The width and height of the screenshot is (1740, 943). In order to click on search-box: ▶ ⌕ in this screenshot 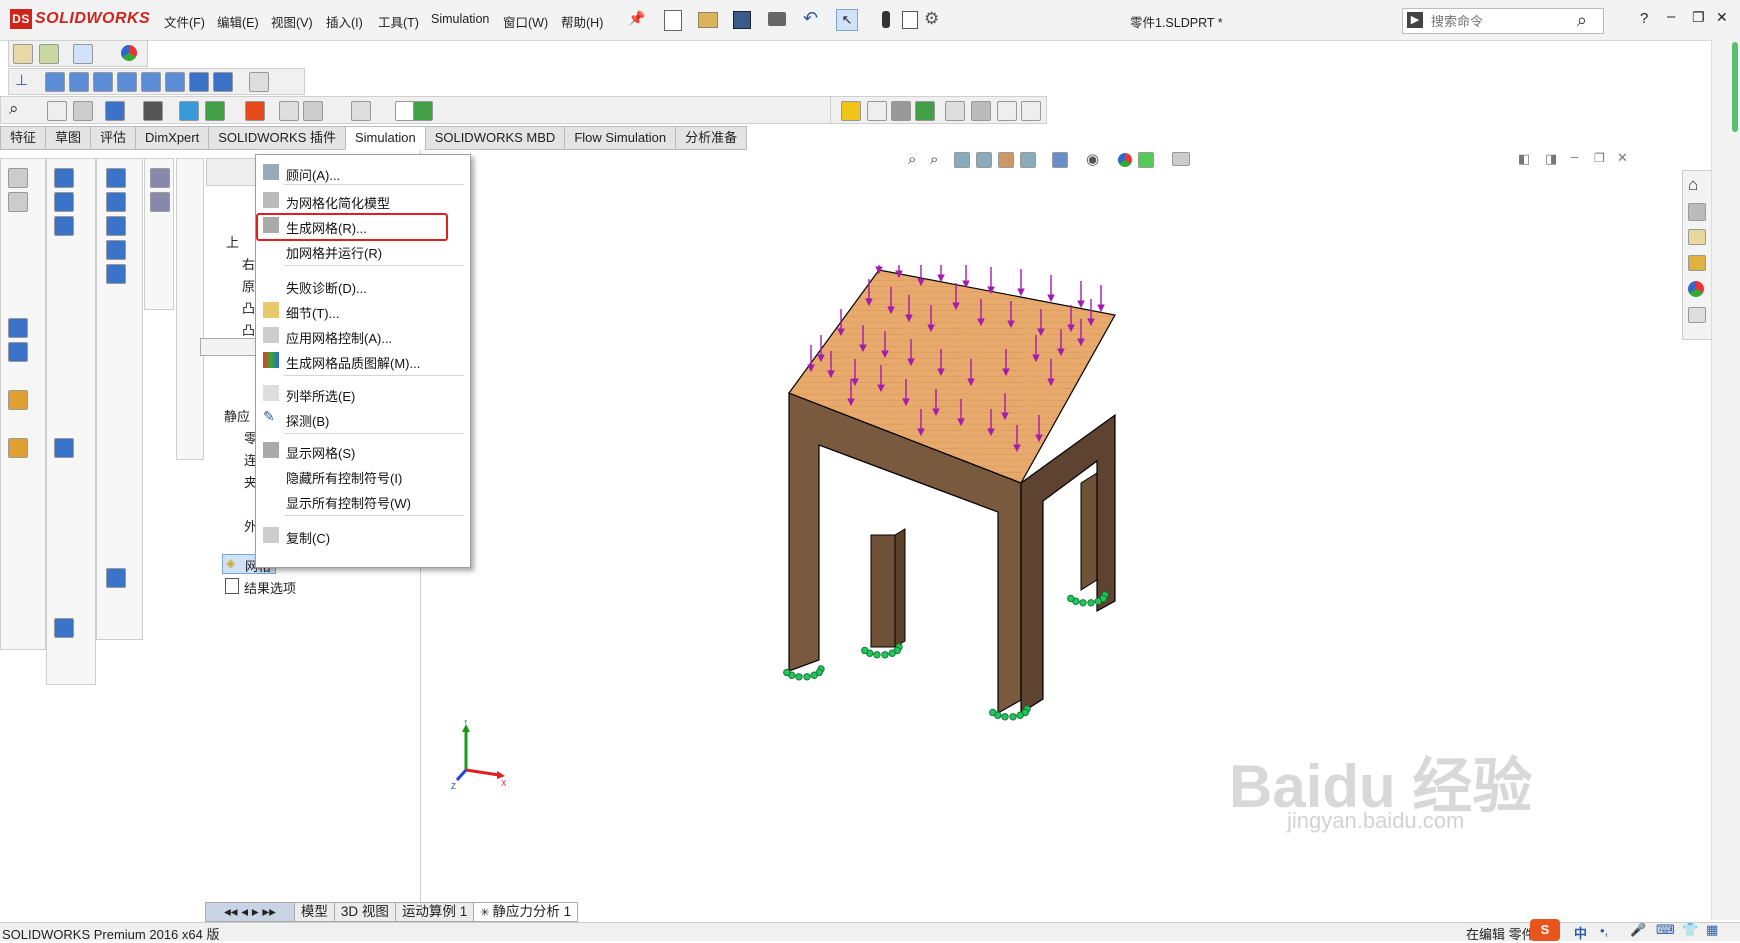, I will do `click(1503, 21)`.